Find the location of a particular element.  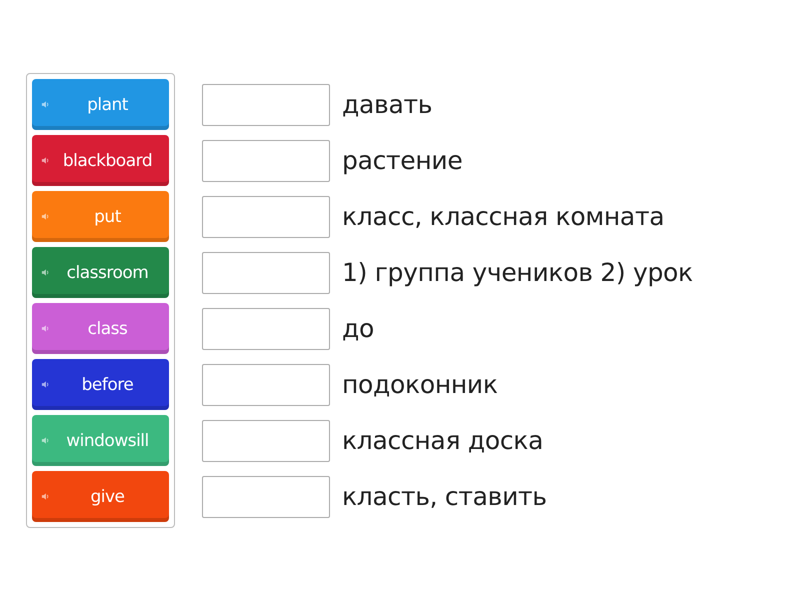

definition-text: классная доска is located at coordinates (443, 440).